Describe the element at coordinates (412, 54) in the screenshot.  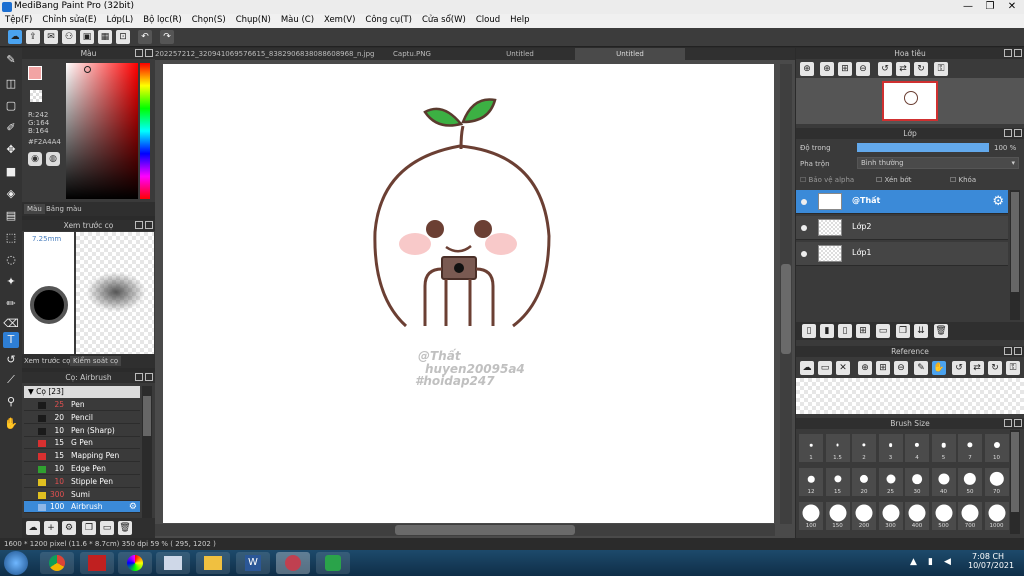
I see `tab-doc-captu: Captu.PNG` at that location.